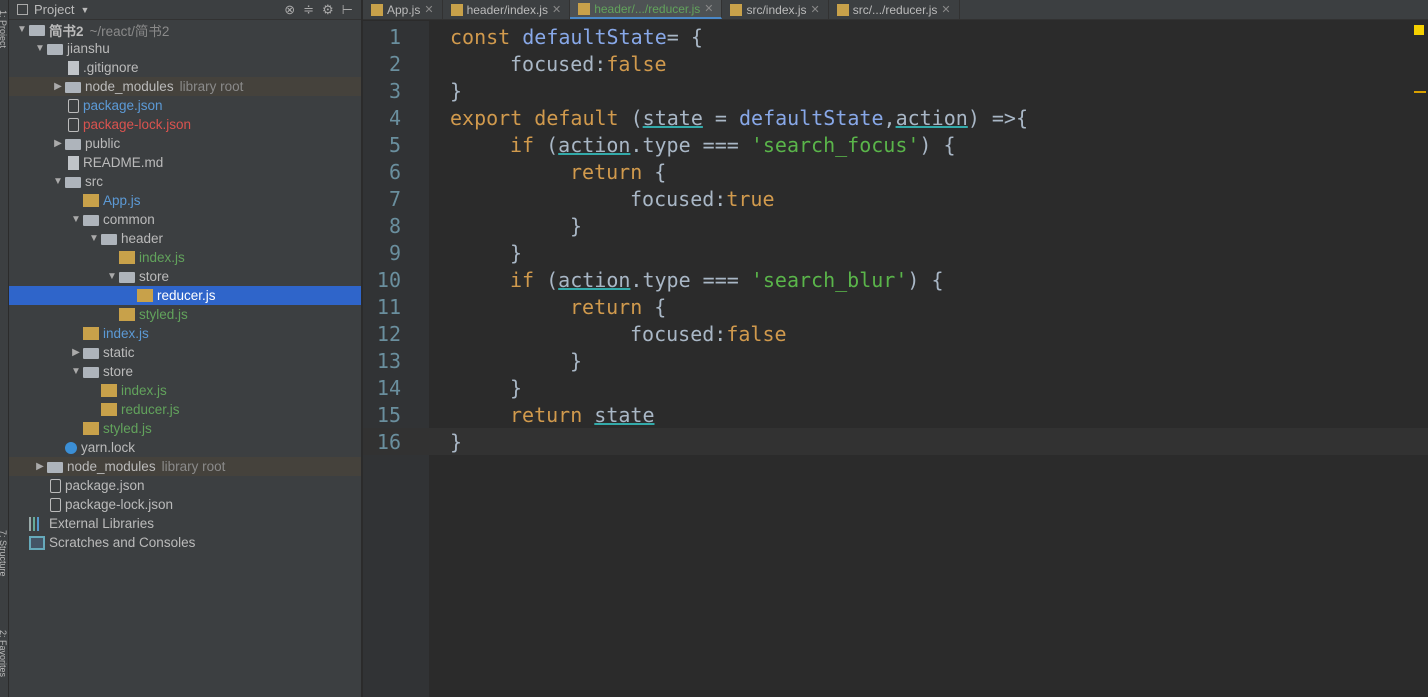 The height and width of the screenshot is (697, 1428). What do you see at coordinates (775, 9) in the screenshot?
I see `editor-tab: src/index.js ✕` at bounding box center [775, 9].